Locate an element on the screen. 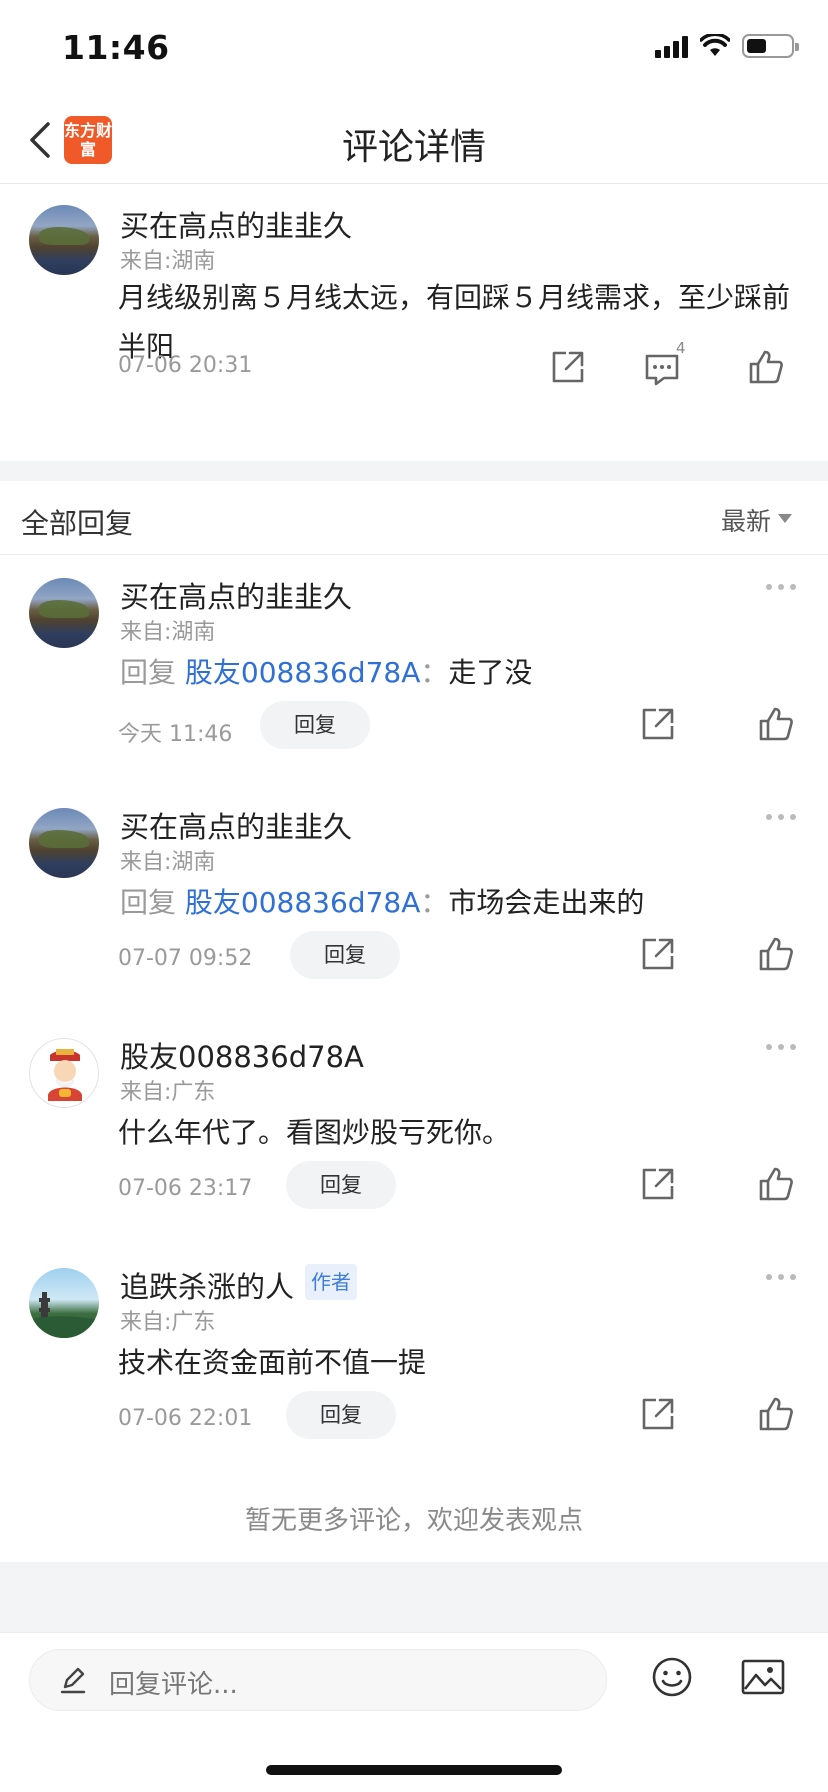 This screenshot has height=1792, width=828. section-divider is located at coordinates (414, 471).